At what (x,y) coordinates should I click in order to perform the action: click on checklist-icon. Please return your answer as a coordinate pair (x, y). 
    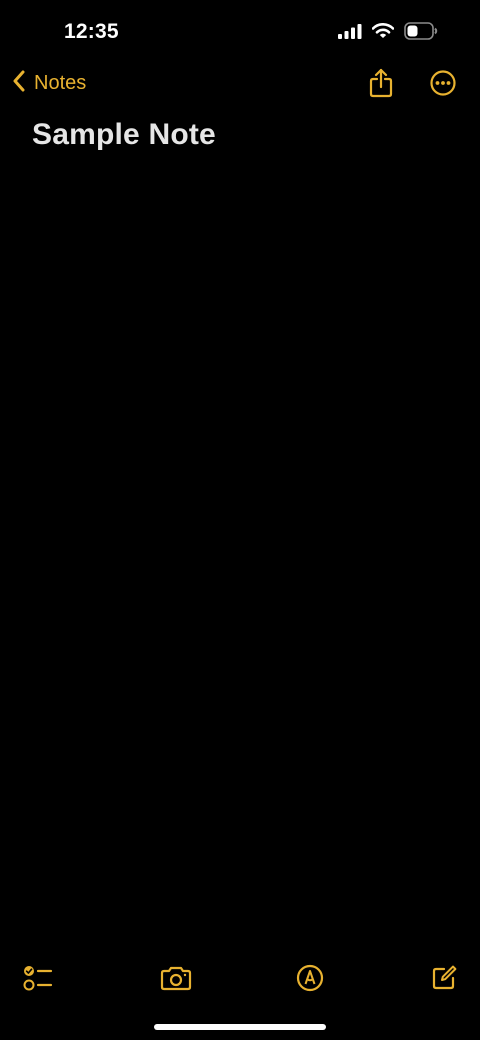
    Looking at the image, I should click on (38, 980).